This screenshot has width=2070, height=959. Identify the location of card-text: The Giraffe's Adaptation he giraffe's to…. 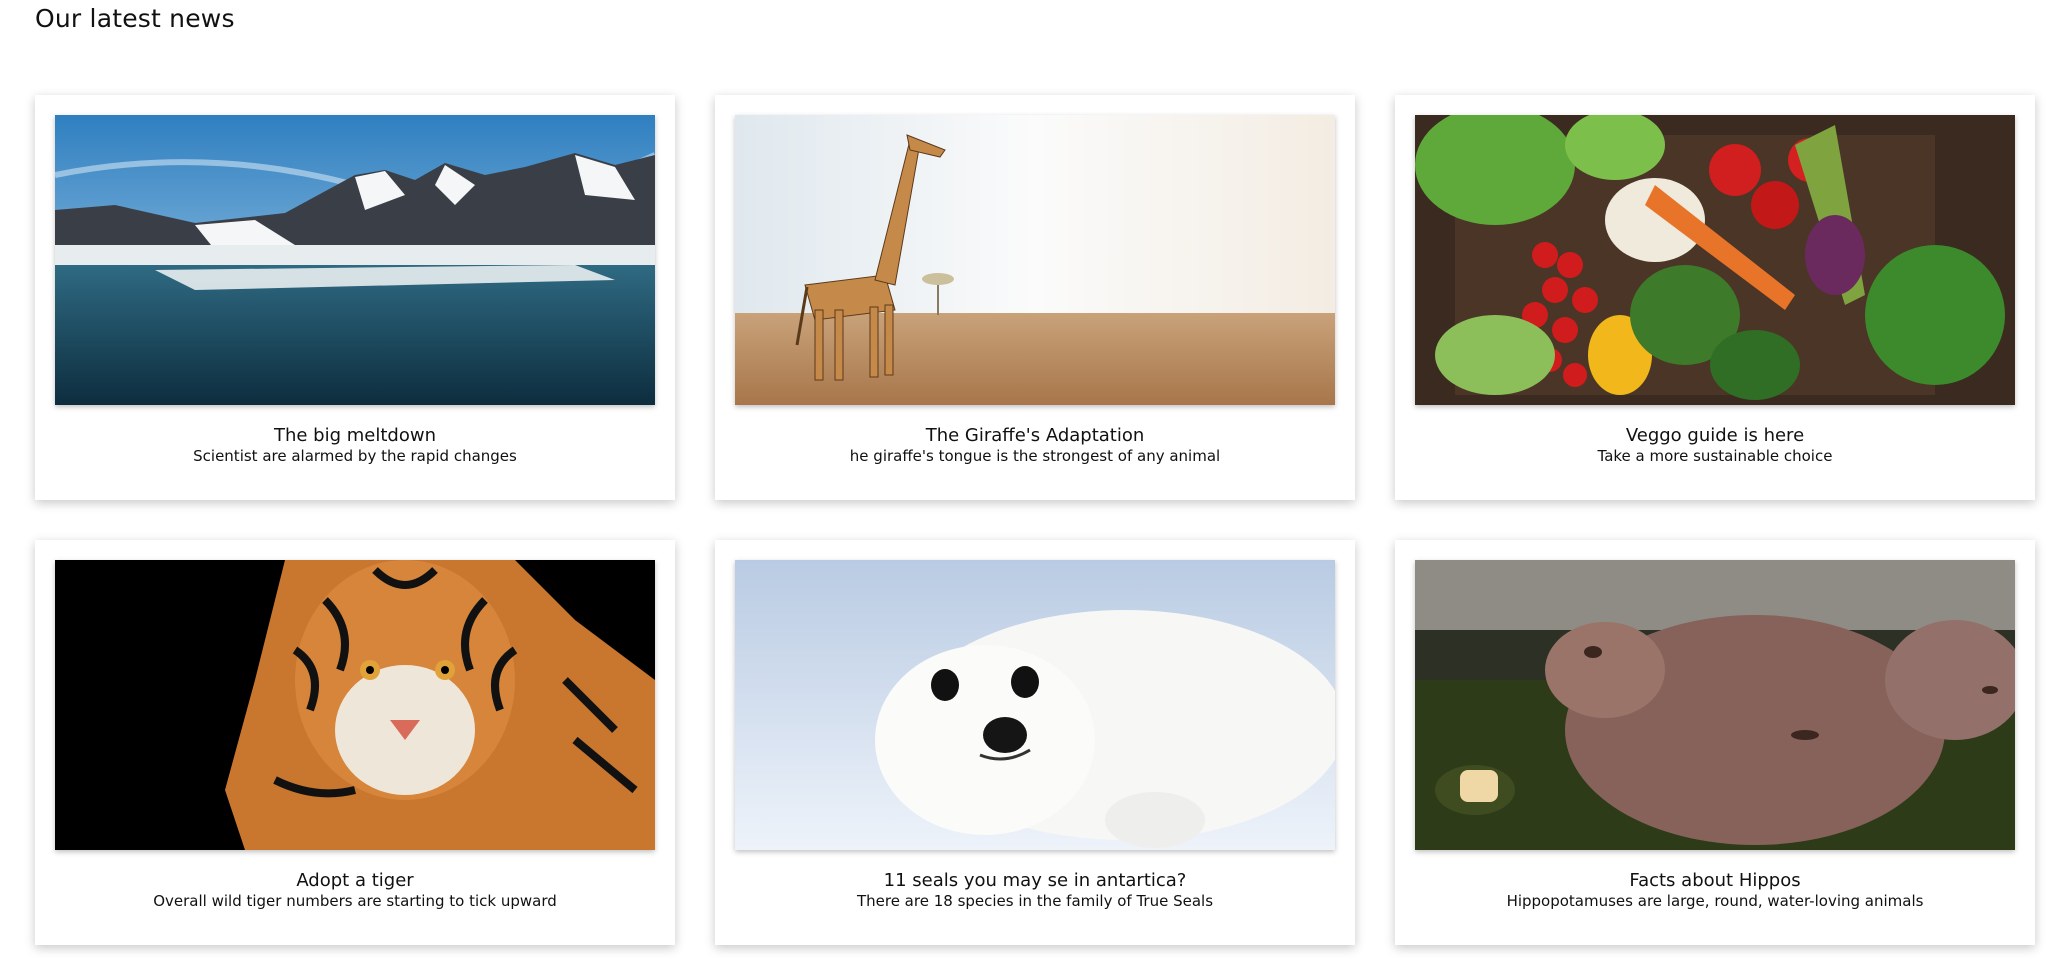
(1035, 445).